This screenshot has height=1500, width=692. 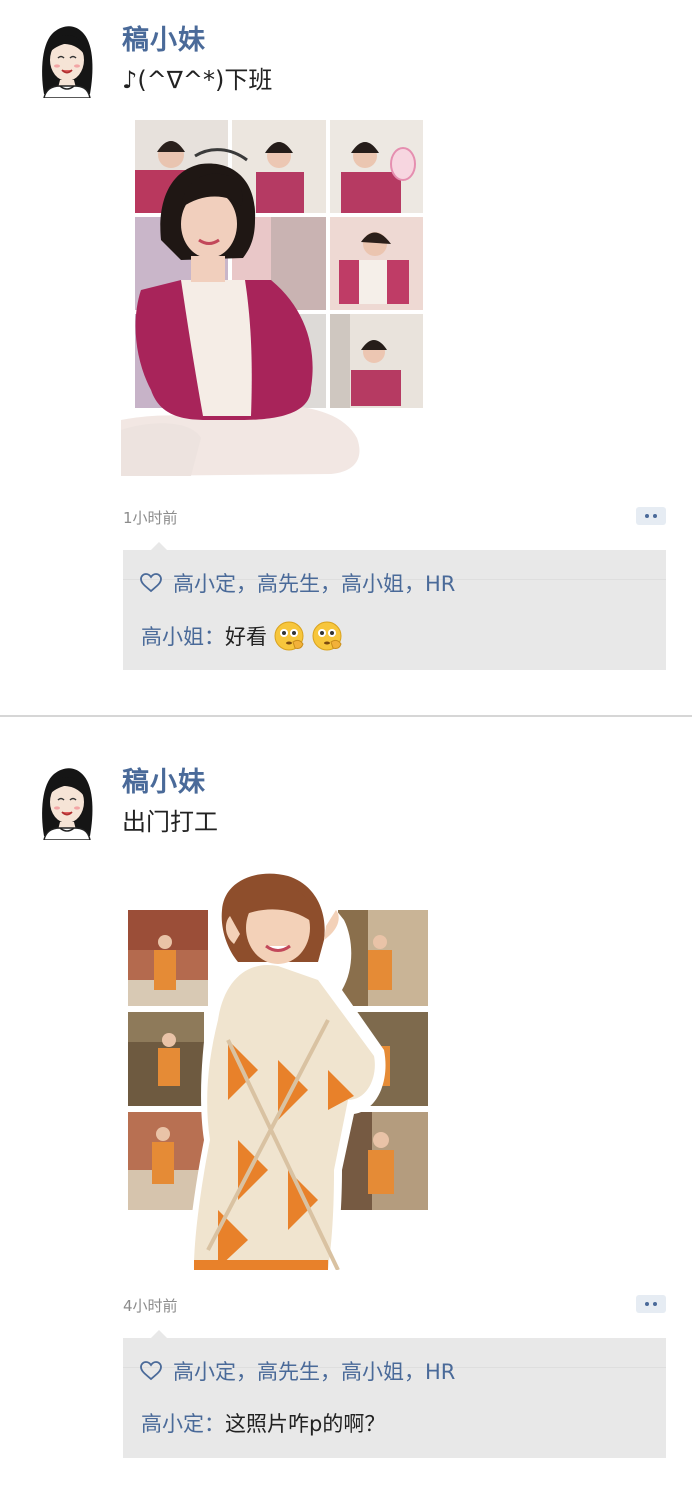 What do you see at coordinates (170, 822) in the screenshot?
I see `post-text: 出门打工` at bounding box center [170, 822].